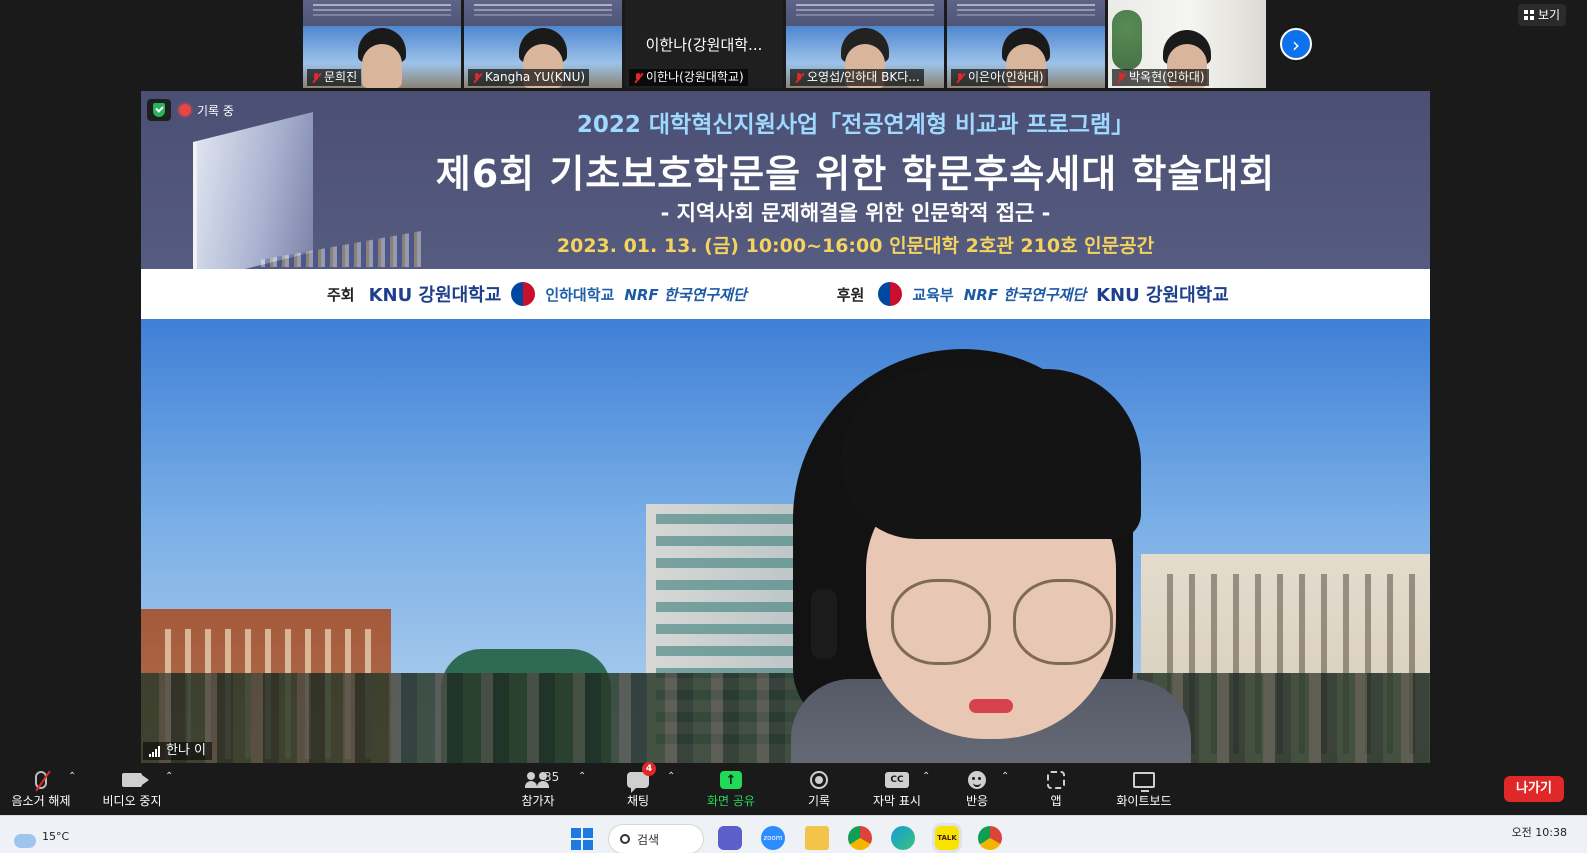  Describe the element at coordinates (850, 294) in the screenshot. I see `support-label: 후원` at that location.